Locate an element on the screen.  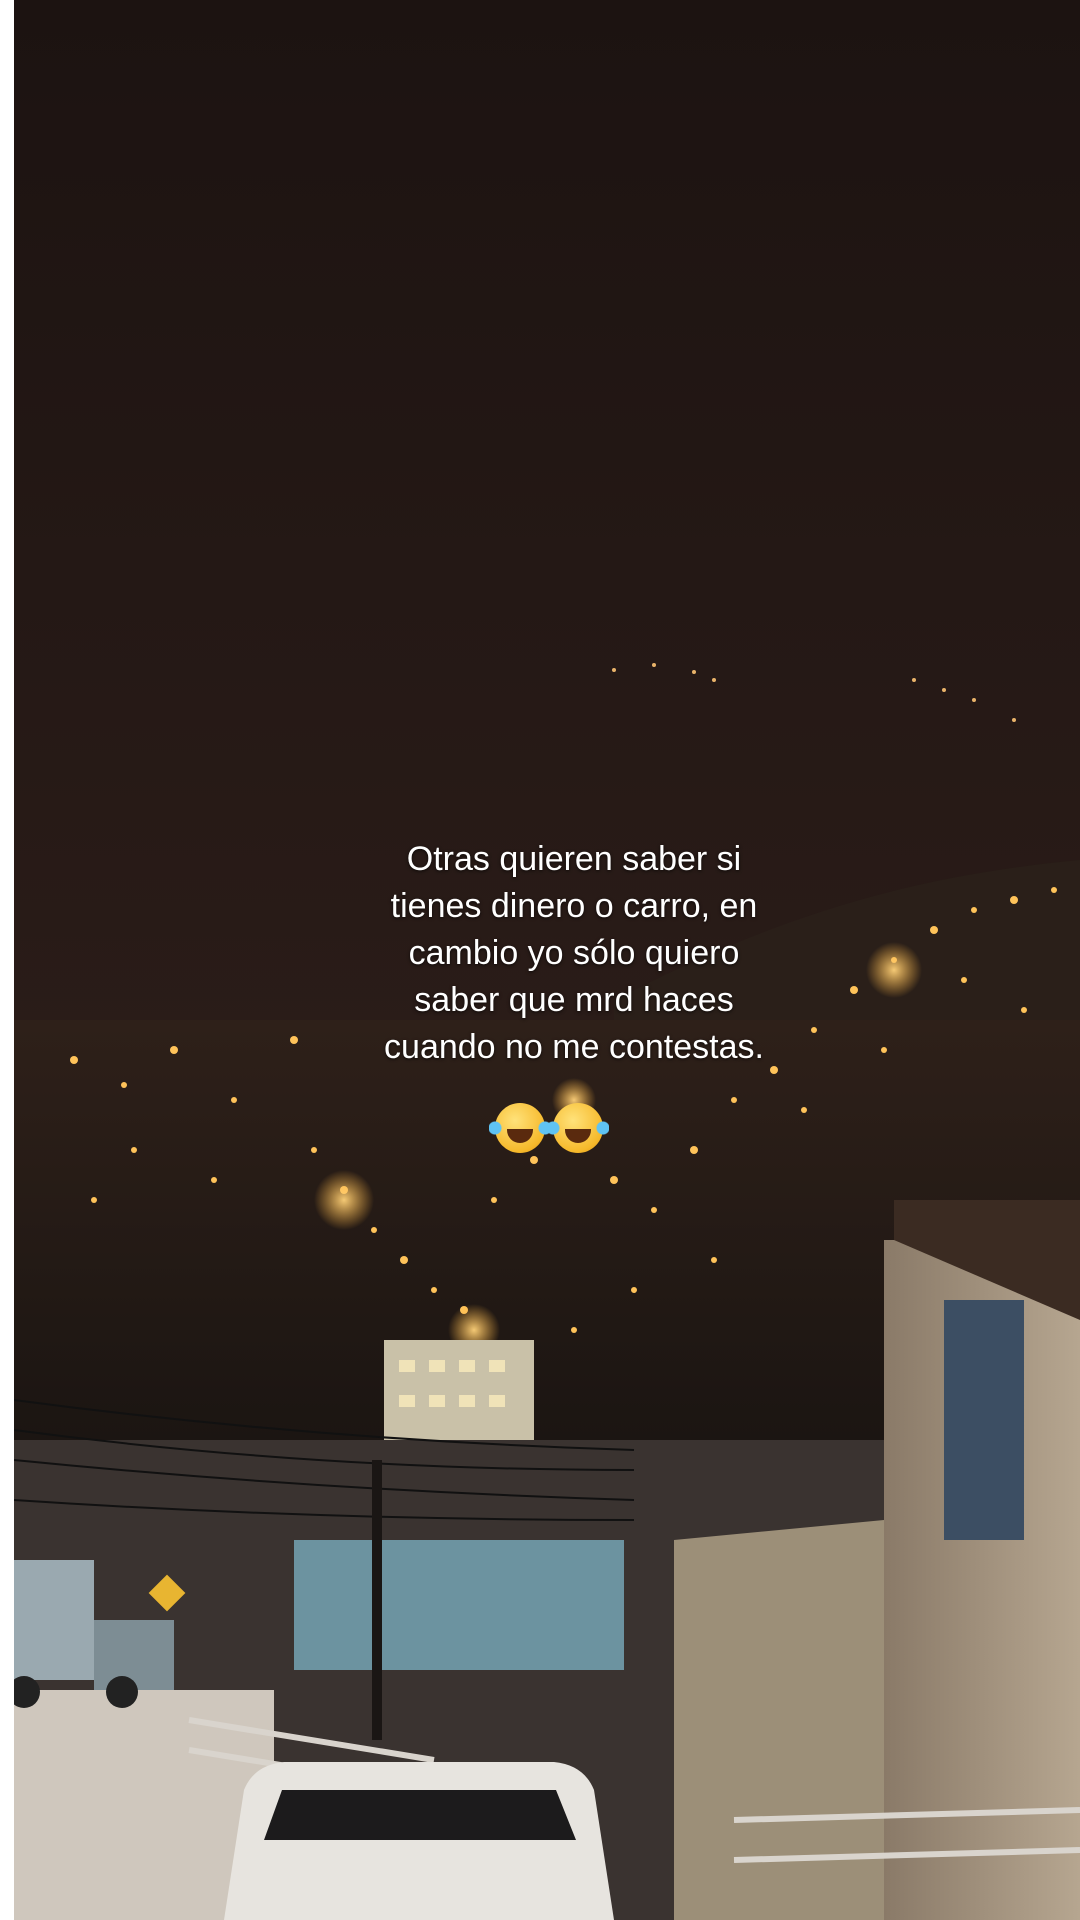
emoji-row is located at coordinates (549, 1128).